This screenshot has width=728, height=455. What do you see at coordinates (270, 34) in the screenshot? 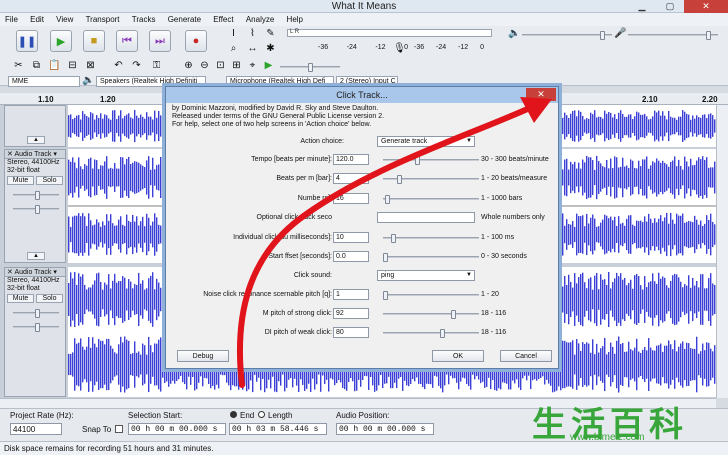
I see `draw-tool-icon: ✎` at bounding box center [270, 34].